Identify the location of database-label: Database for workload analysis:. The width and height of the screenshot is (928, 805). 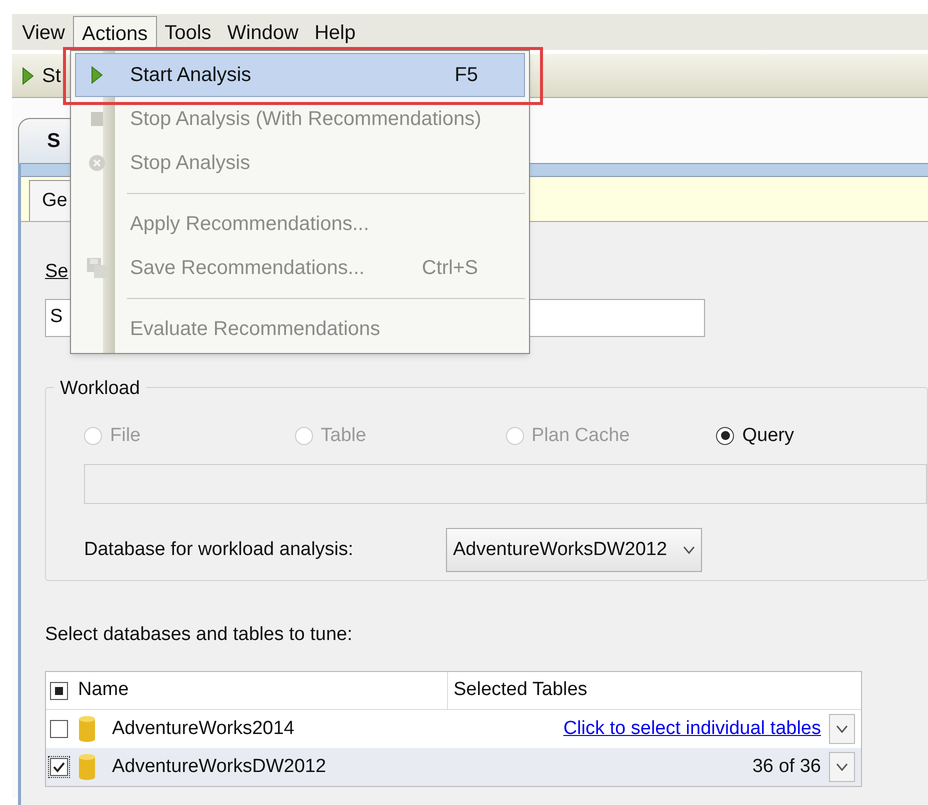
(219, 550).